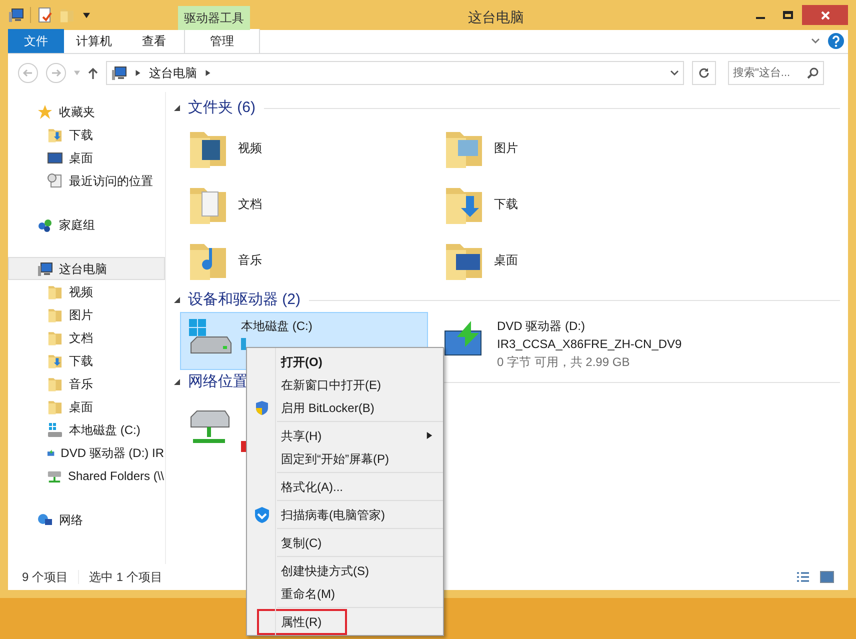  What do you see at coordinates (314, 148) in the screenshot?
I see `folder-tile: 视频` at bounding box center [314, 148].